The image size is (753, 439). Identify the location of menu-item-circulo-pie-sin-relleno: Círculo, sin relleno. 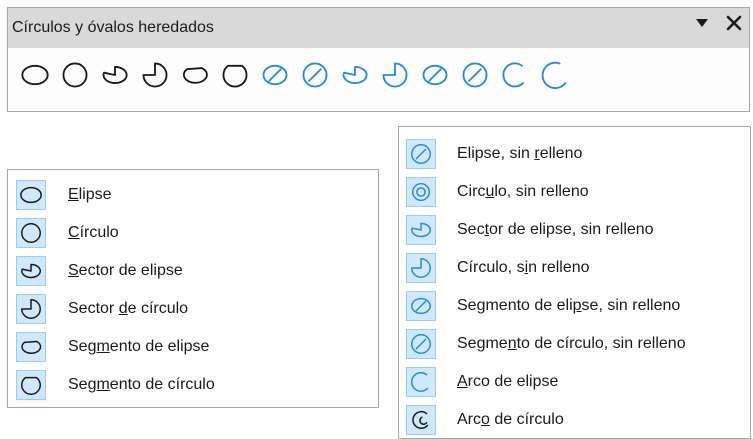
(498, 268).